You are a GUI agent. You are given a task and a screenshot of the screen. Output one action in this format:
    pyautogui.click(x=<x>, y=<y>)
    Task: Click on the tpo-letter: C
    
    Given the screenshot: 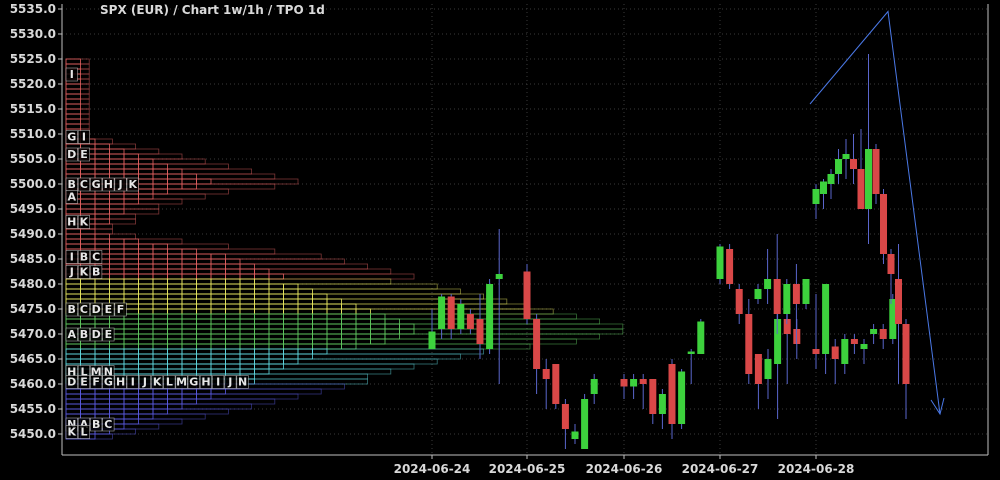 What is the action you would take?
    pyautogui.click(x=108, y=424)
    